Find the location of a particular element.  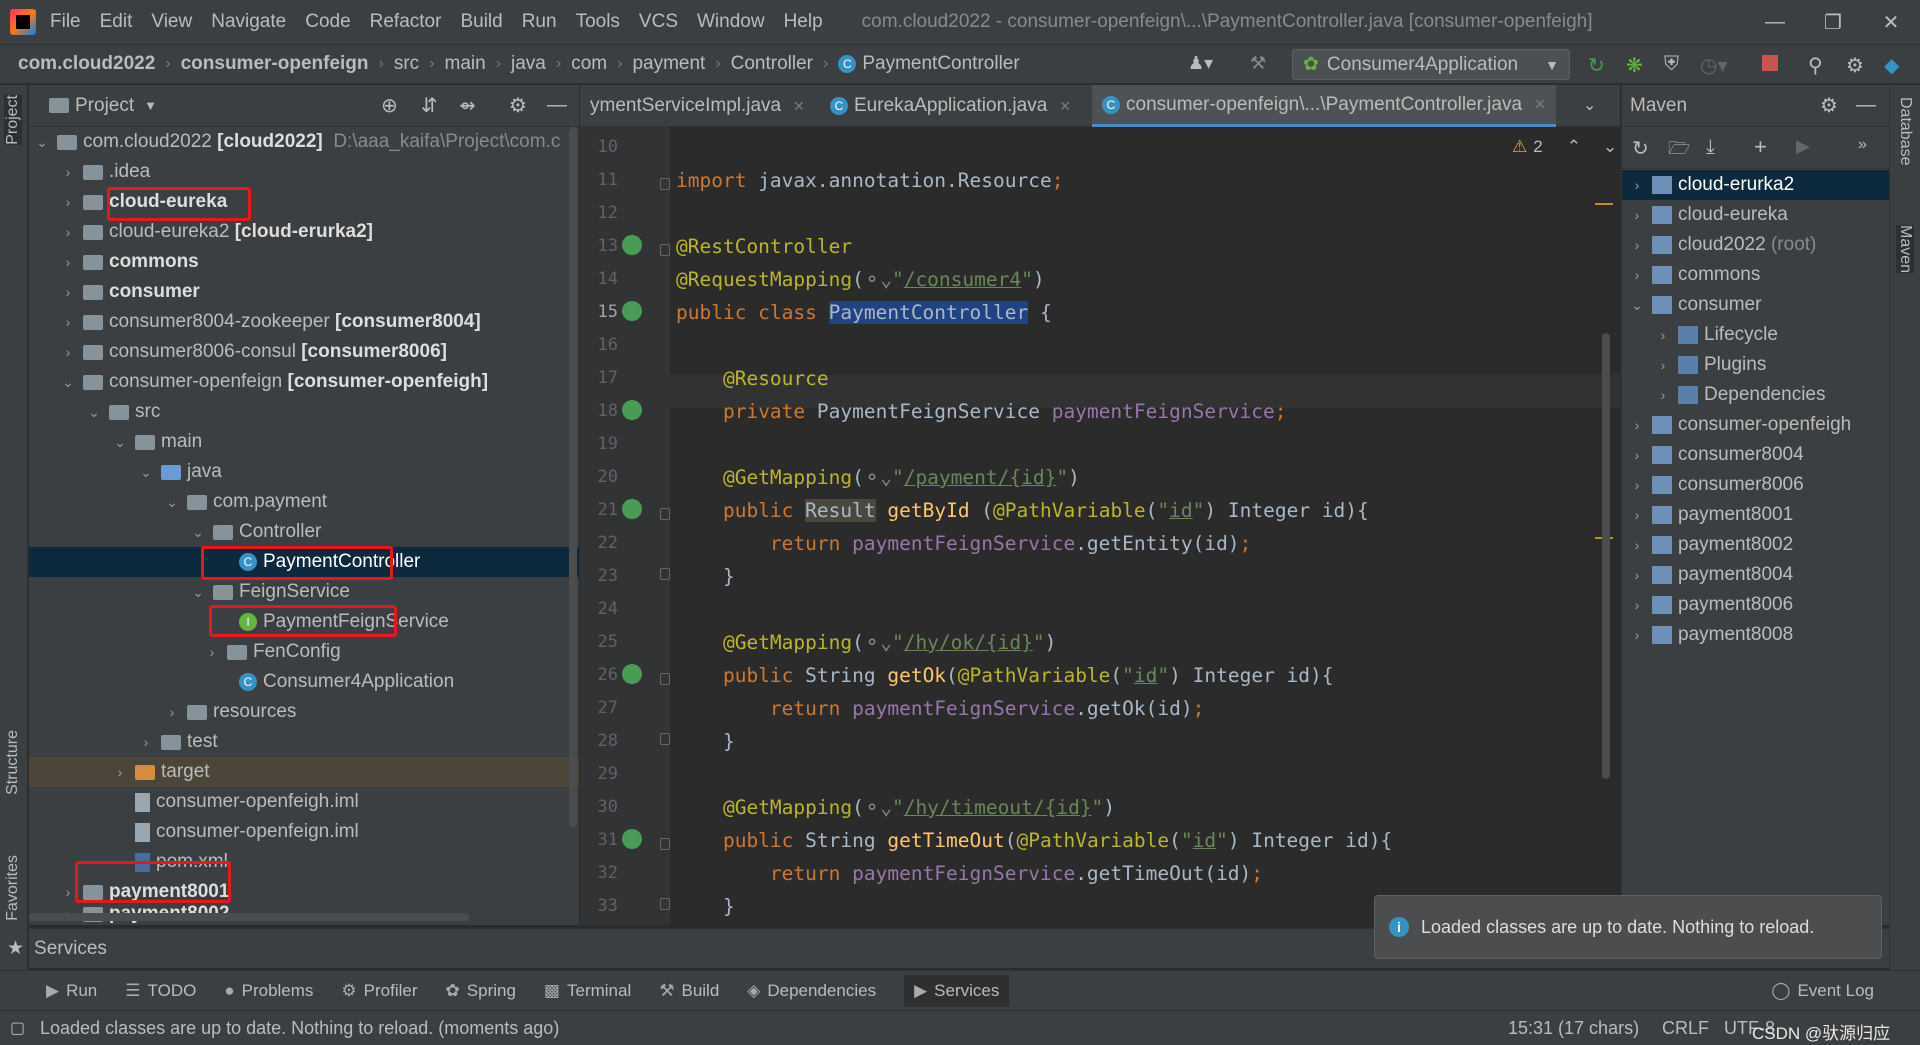

tab-eureka-application: C EurekaApplication.java ✕ is located at coordinates (950, 106).